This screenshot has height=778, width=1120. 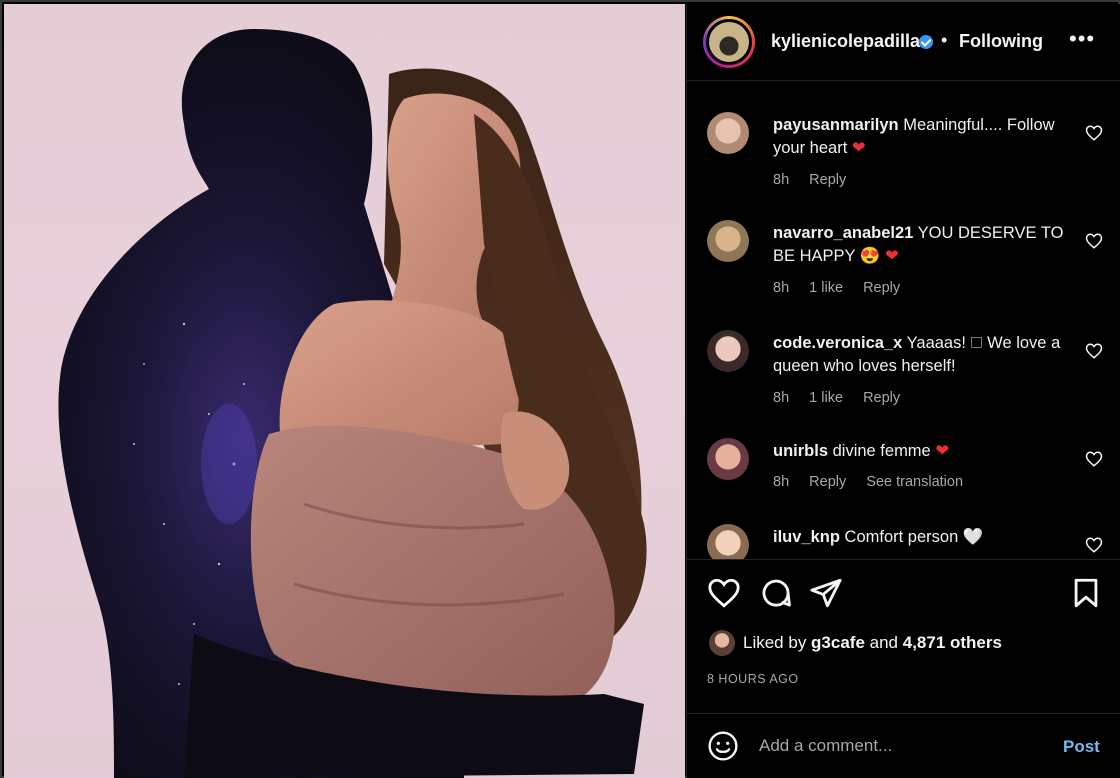 What do you see at coordinates (724, 593) in the screenshot?
I see `heart-outline-icon` at bounding box center [724, 593].